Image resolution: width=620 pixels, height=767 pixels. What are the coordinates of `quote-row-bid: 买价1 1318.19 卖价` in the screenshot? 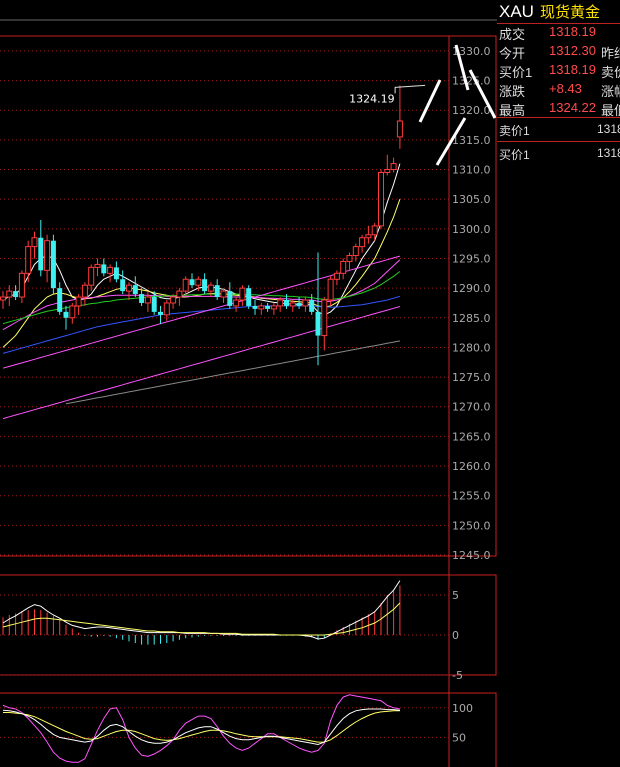 It's located at (559, 71).